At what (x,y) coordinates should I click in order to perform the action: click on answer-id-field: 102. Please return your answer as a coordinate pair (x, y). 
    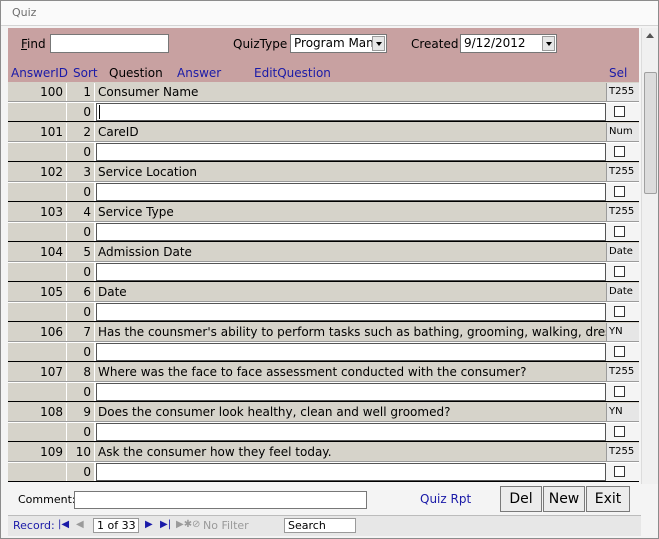
    Looking at the image, I should click on (37, 172).